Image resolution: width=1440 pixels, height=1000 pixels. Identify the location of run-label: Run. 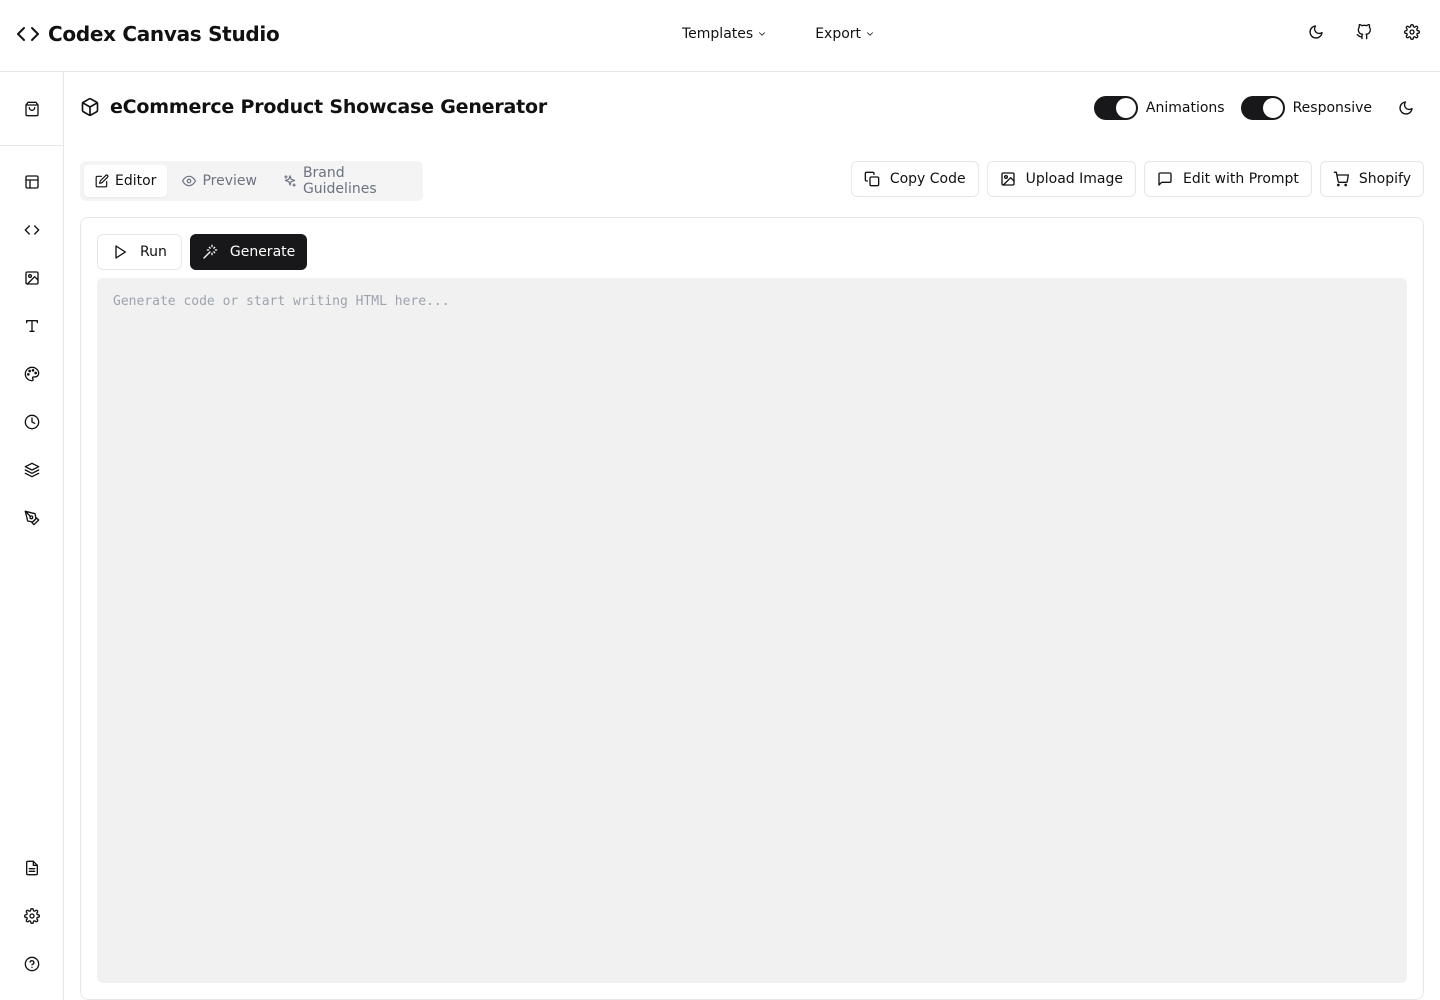
(153, 252).